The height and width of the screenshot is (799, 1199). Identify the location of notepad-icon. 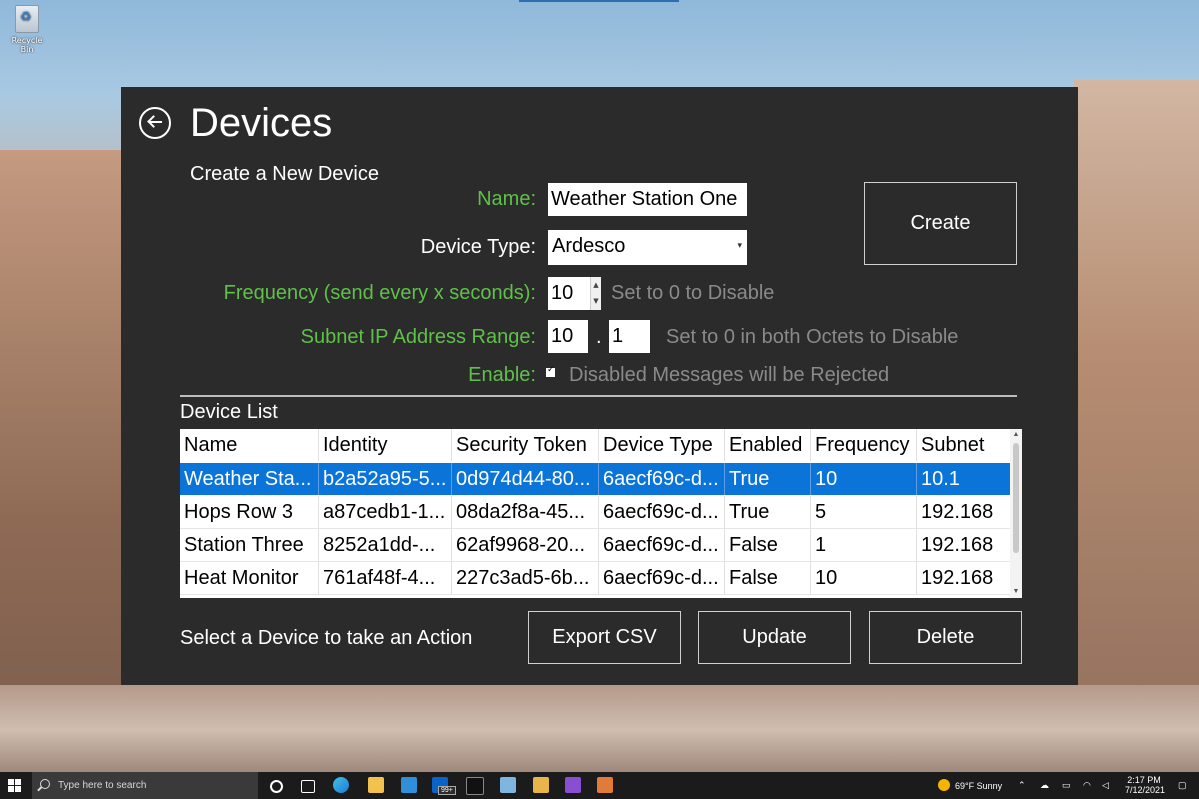
(508, 785).